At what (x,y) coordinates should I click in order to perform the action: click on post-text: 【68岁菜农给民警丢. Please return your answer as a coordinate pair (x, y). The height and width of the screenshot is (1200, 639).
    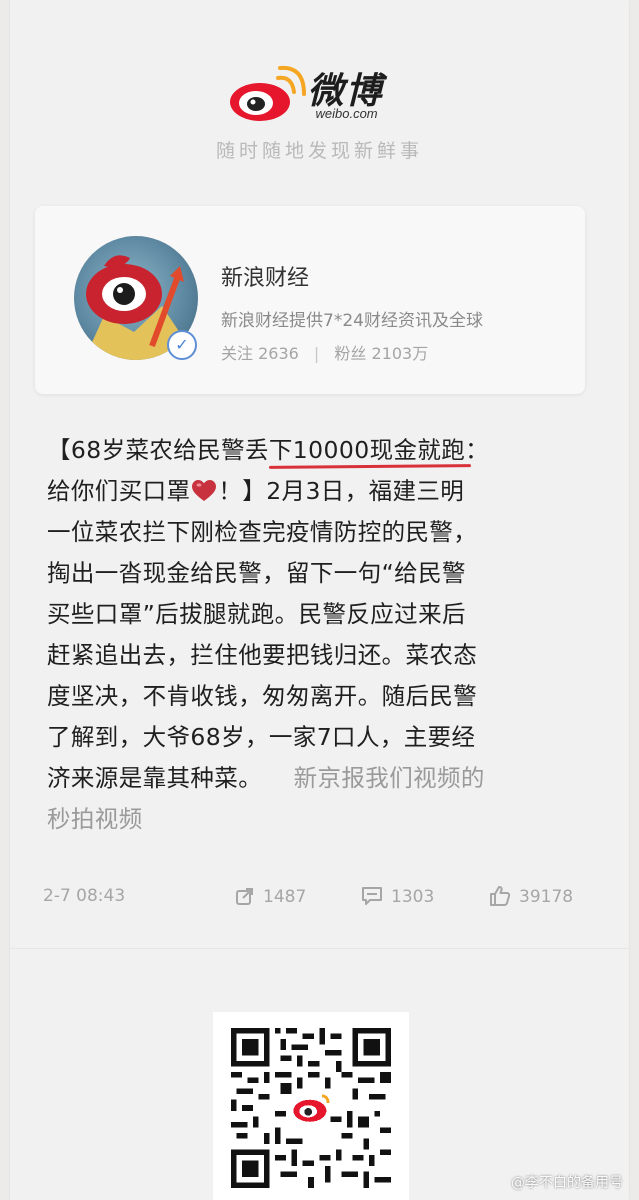
    Looking at the image, I should click on (158, 450).